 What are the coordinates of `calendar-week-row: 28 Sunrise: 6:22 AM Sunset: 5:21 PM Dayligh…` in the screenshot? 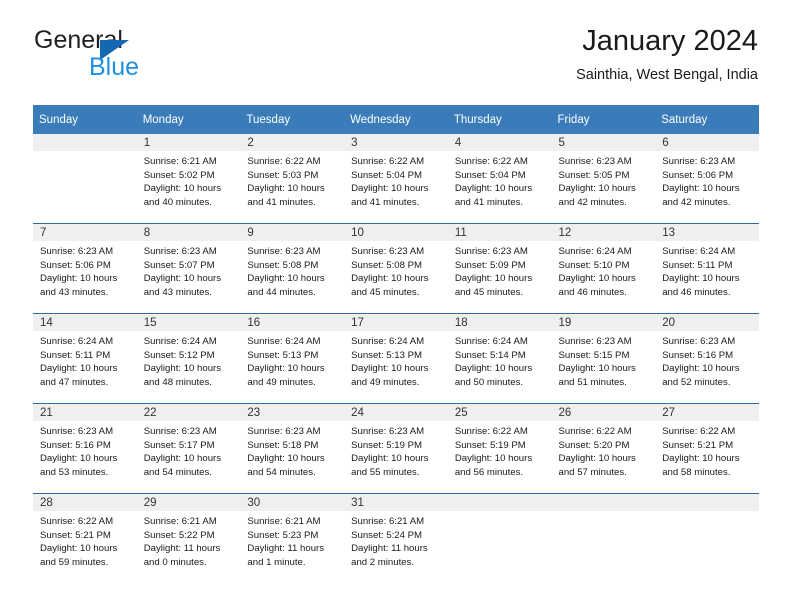 It's located at (396, 538).